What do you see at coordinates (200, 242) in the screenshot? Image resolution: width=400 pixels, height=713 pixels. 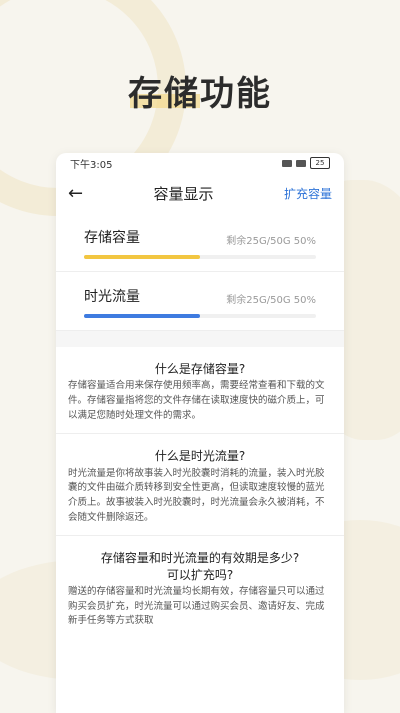 I see `storage-capacity-card: 存储容量 剩余25G/50G 50%` at bounding box center [200, 242].